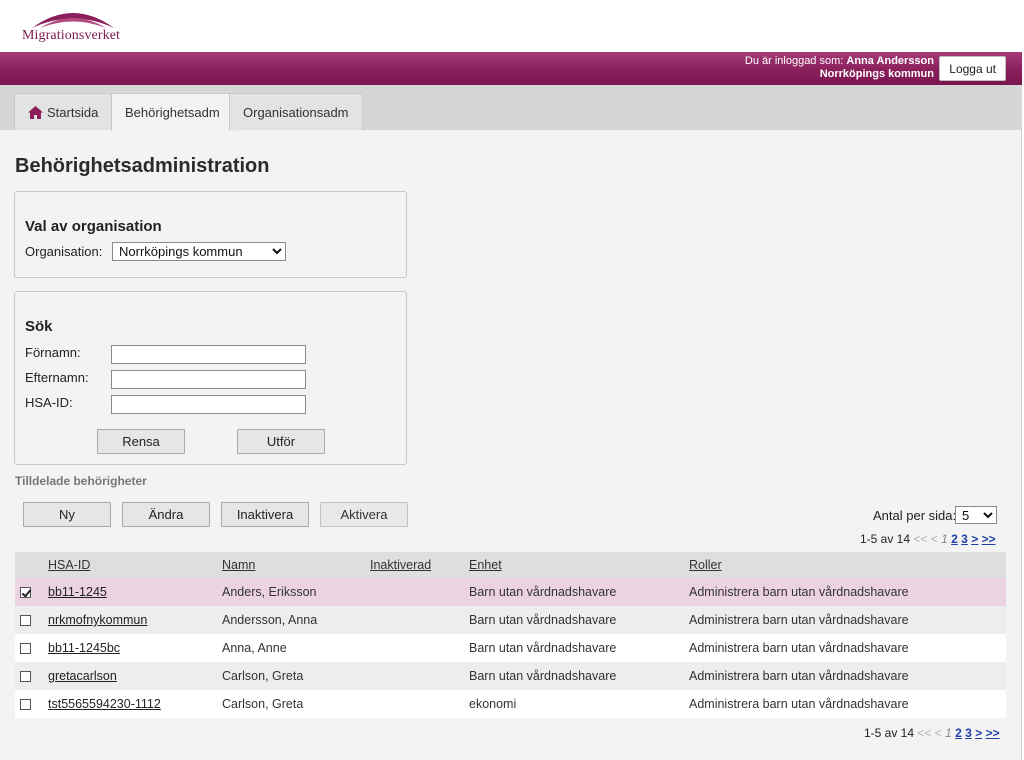 Image resolution: width=1024 pixels, height=760 pixels. I want to click on home-icon, so click(35, 112).